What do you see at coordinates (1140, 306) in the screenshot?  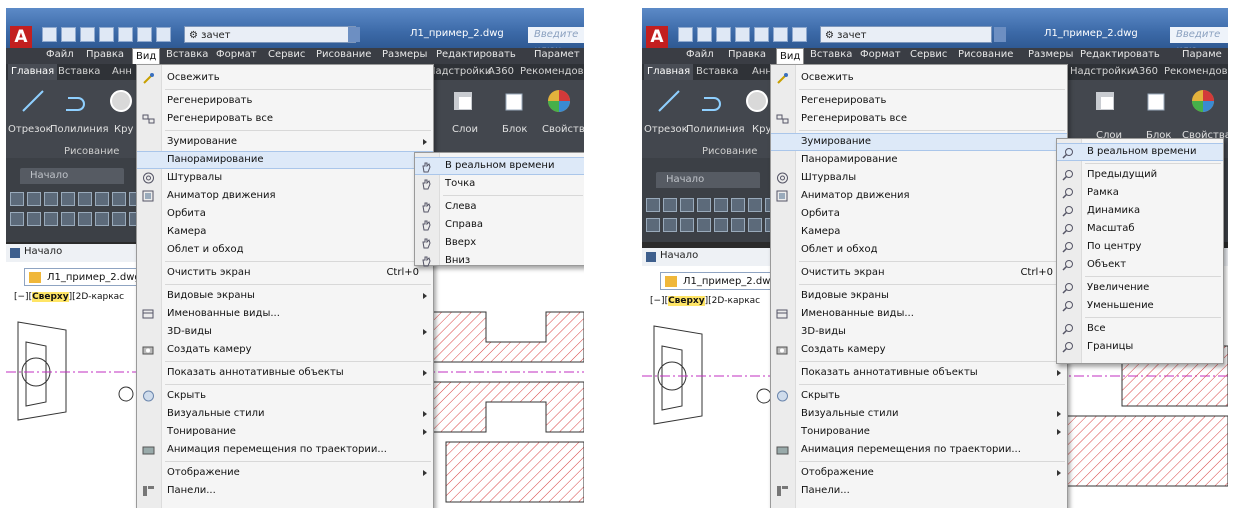 I see `submenu-item-8: Уменьшение` at bounding box center [1140, 306].